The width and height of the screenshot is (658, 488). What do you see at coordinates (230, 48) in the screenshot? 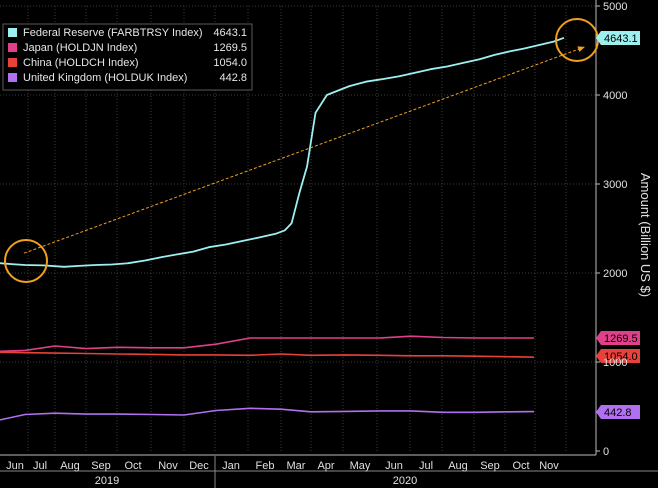
I see `legend-value-1: 1269.5` at bounding box center [230, 48].